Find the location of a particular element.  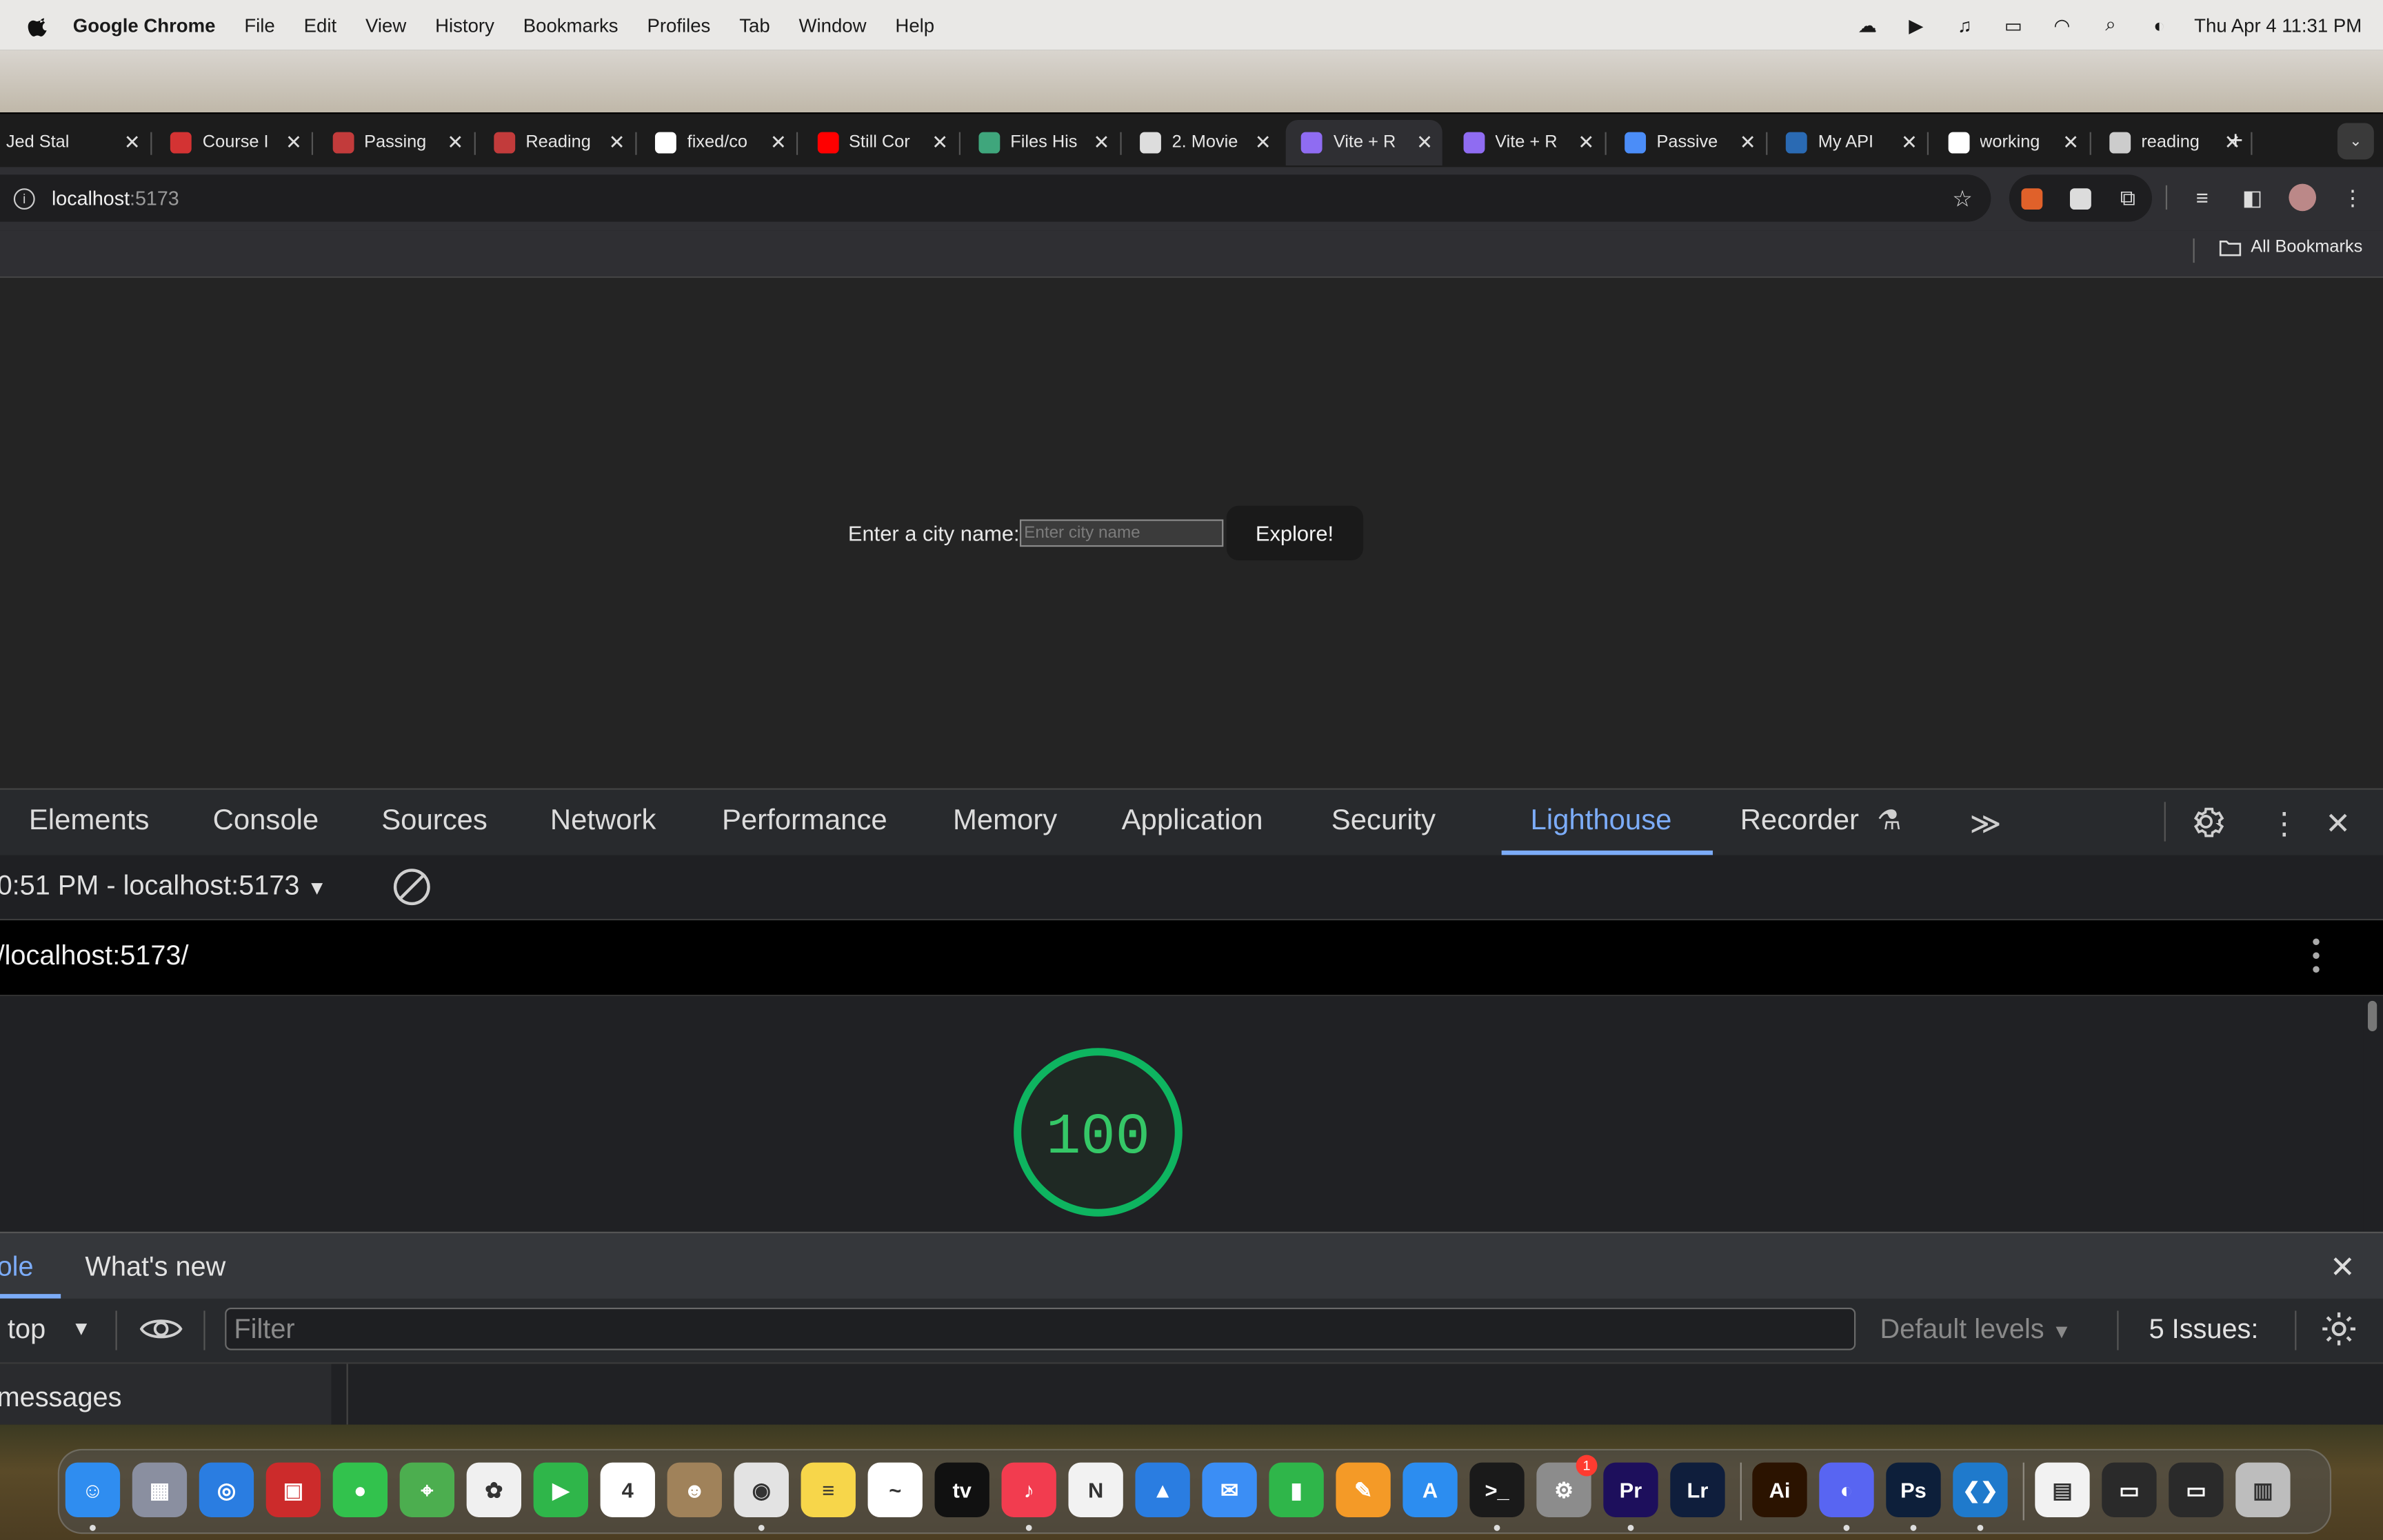

devtools-tab-performance: Performance is located at coordinates (804, 822).